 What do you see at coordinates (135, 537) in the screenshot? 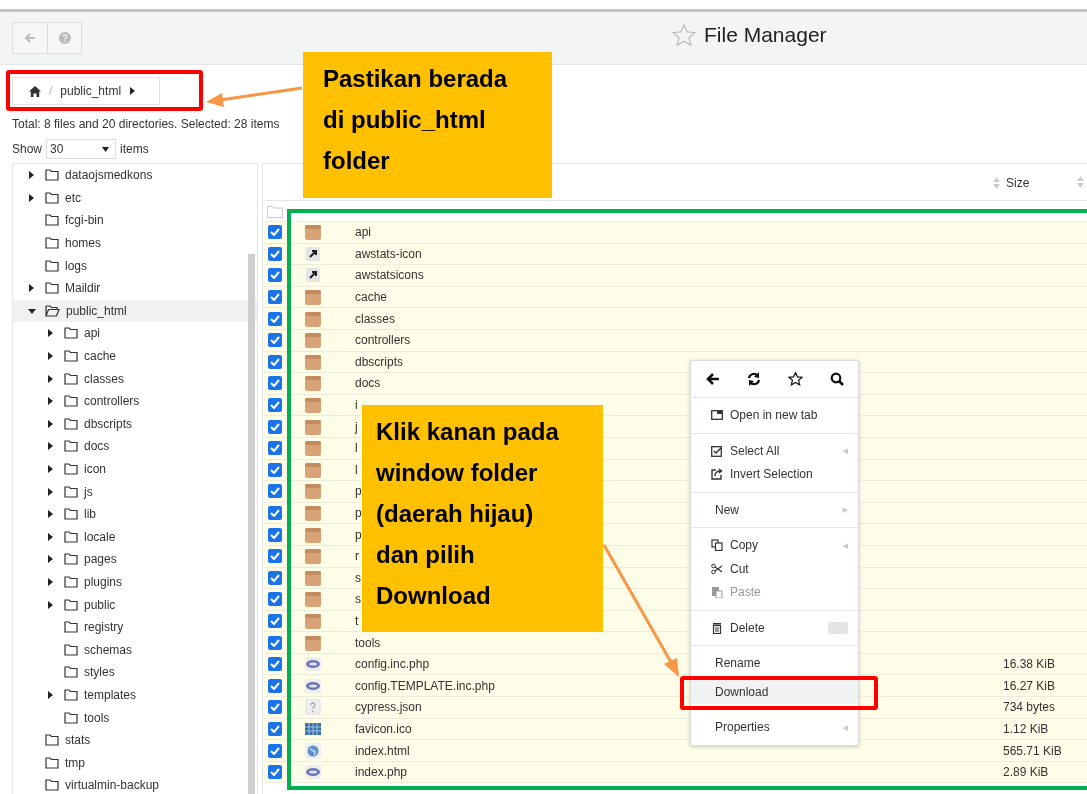
I see `tree-item: locale` at bounding box center [135, 537].